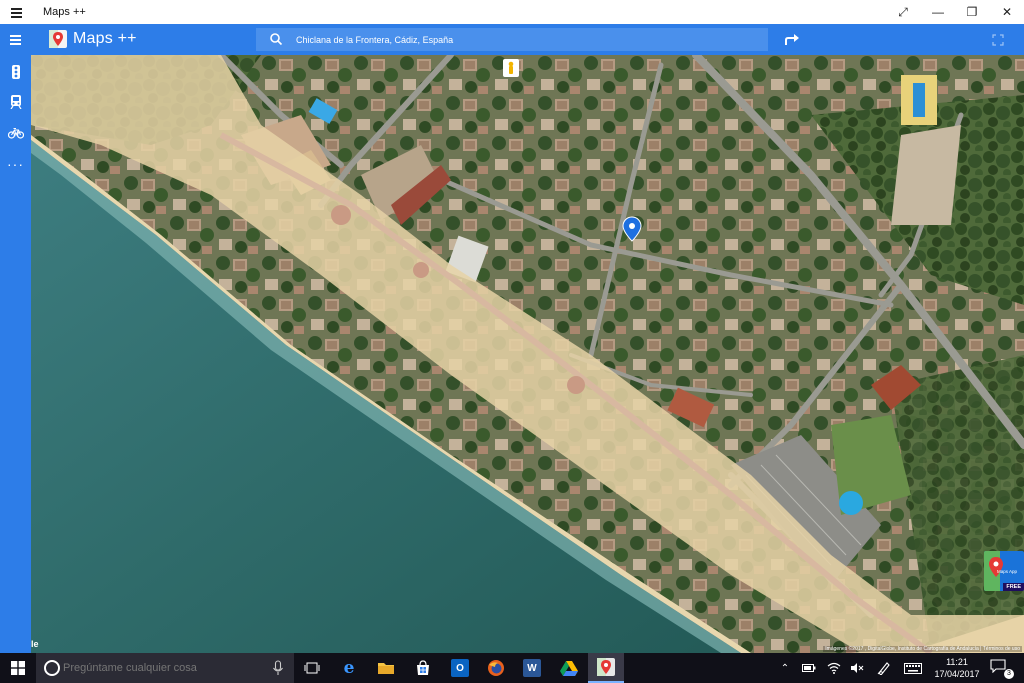 Image resolution: width=1024 pixels, height=683 pixels. I want to click on restore-button: ❐, so click(972, 12).